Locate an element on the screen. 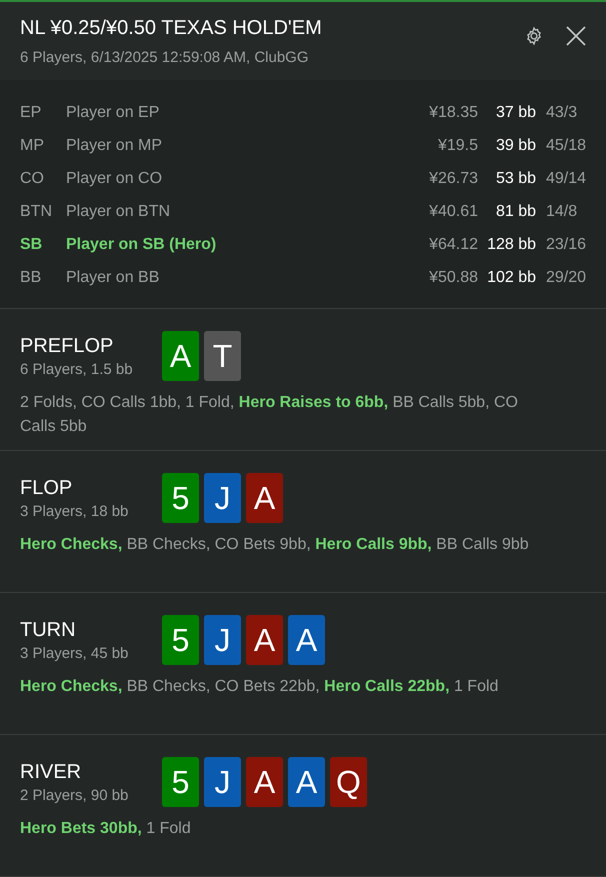 The height and width of the screenshot is (877, 606). close-button is located at coordinates (576, 36).